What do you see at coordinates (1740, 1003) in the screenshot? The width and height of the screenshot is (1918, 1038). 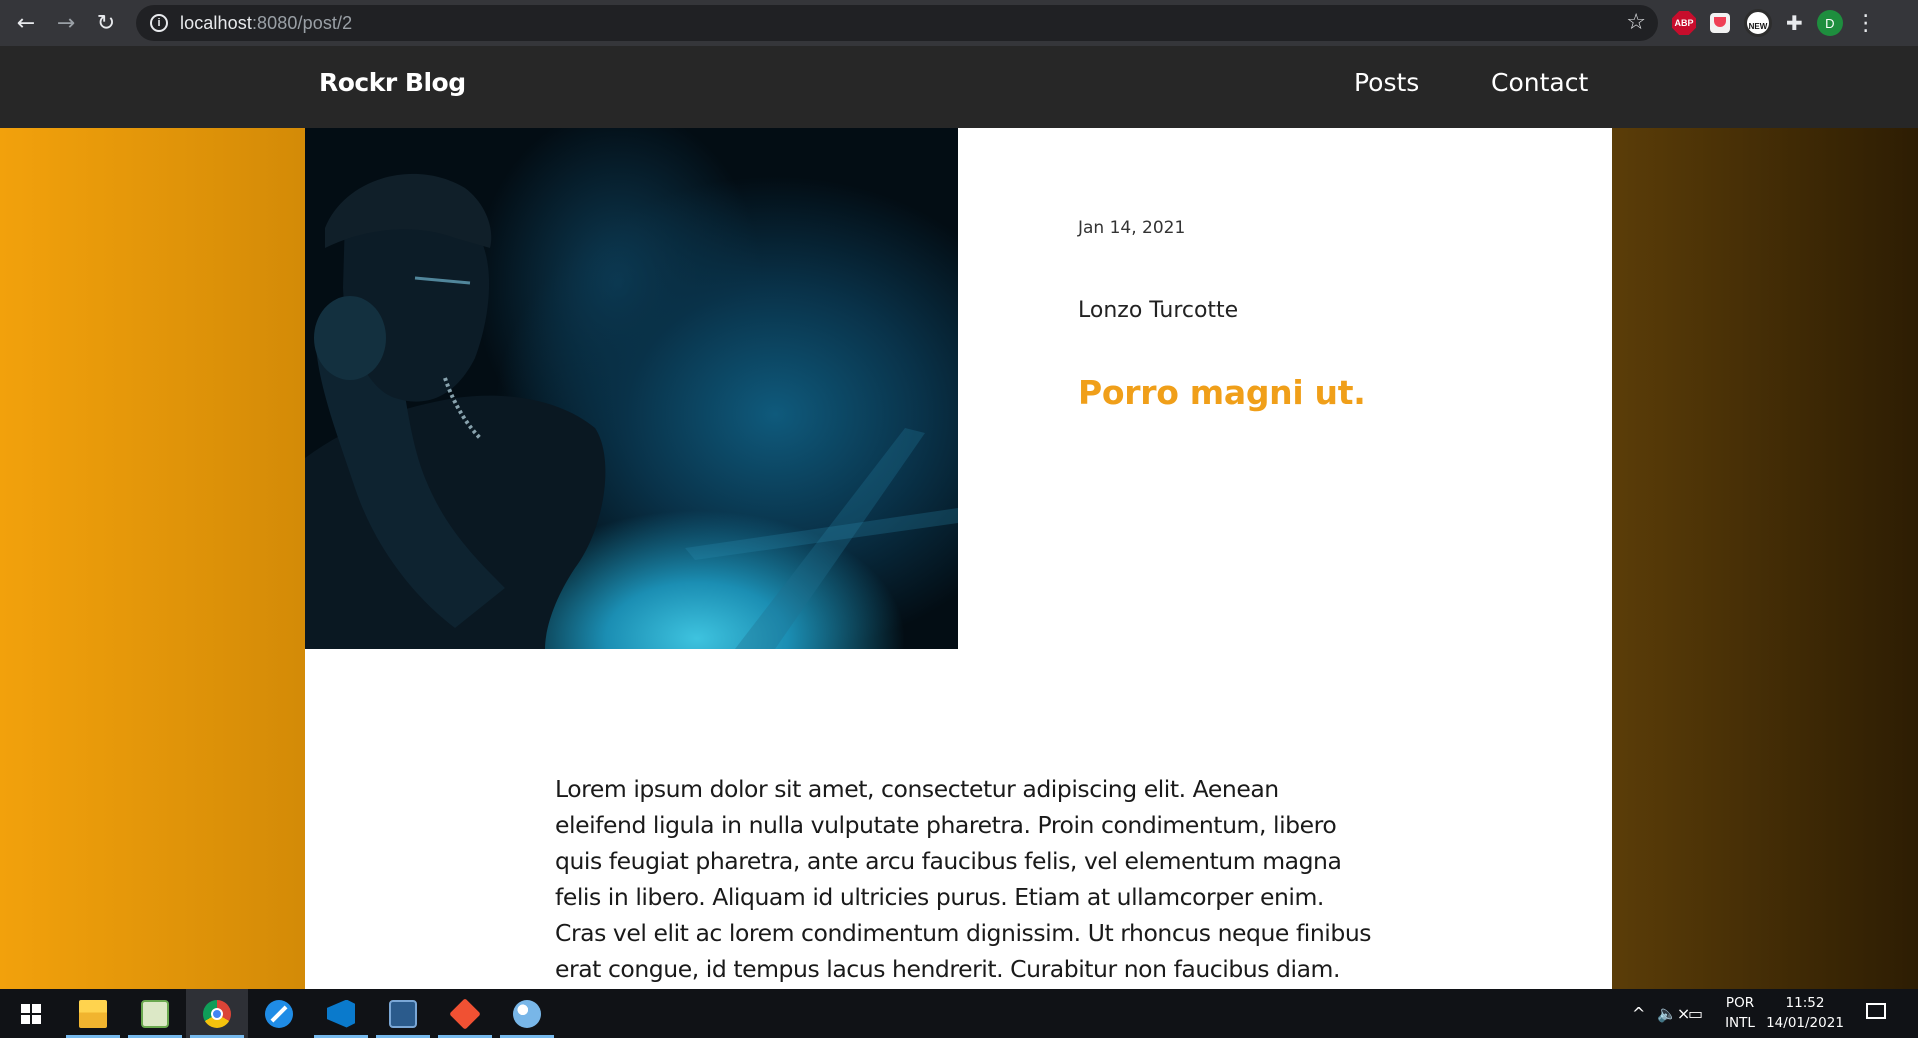 I see `lang-code: POR` at bounding box center [1740, 1003].